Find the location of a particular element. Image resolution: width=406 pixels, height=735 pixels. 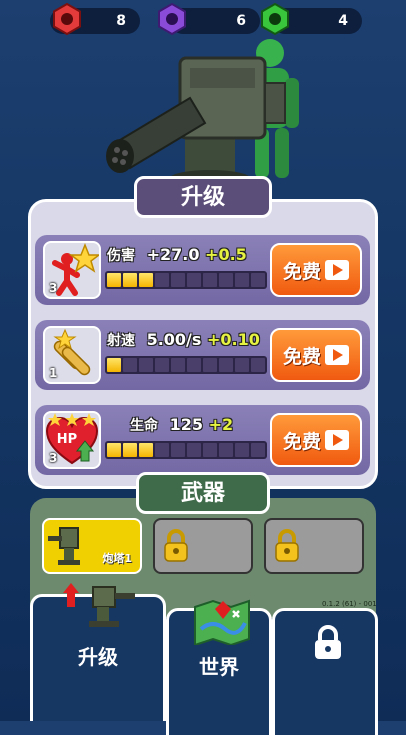

world-map-icon is located at coordinates (222, 622).